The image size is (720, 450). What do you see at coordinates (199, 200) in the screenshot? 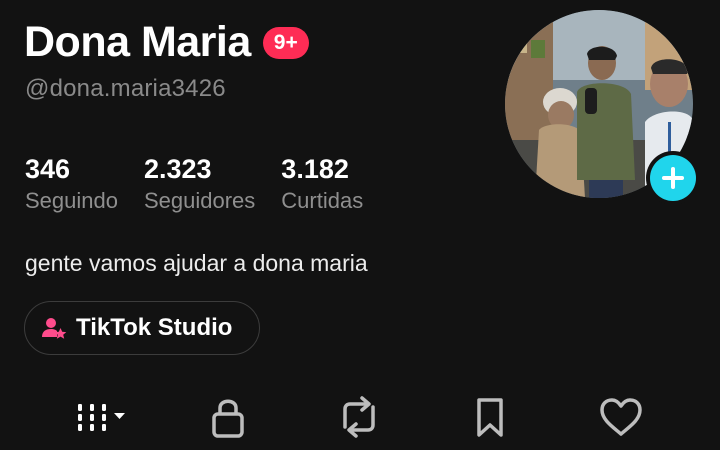
I see `followers-label: Seguidores` at bounding box center [199, 200].